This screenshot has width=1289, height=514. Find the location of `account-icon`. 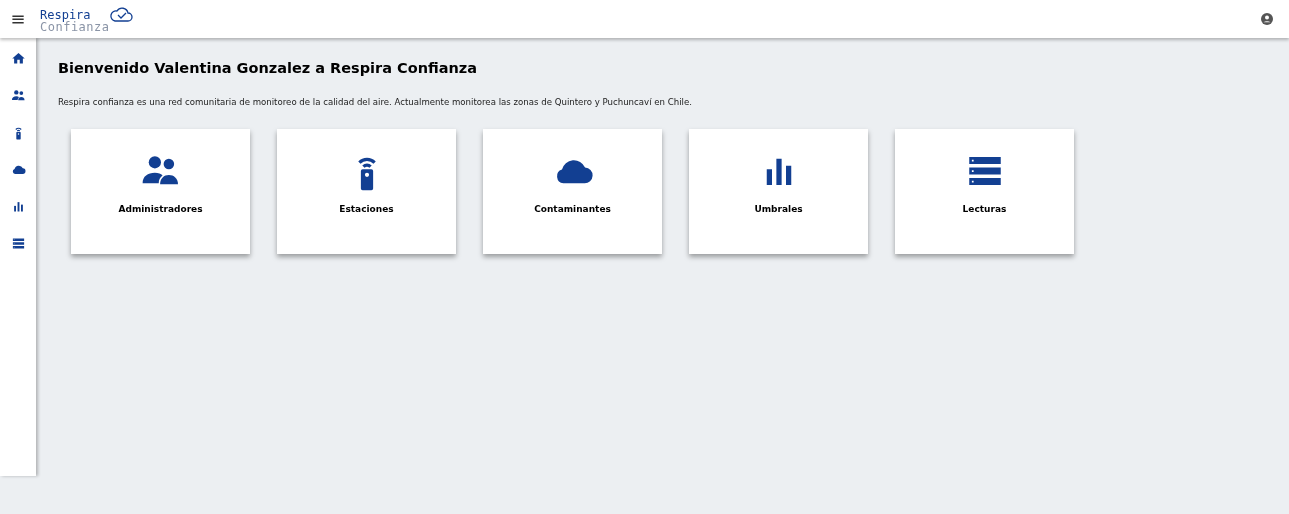

account-icon is located at coordinates (1267, 19).